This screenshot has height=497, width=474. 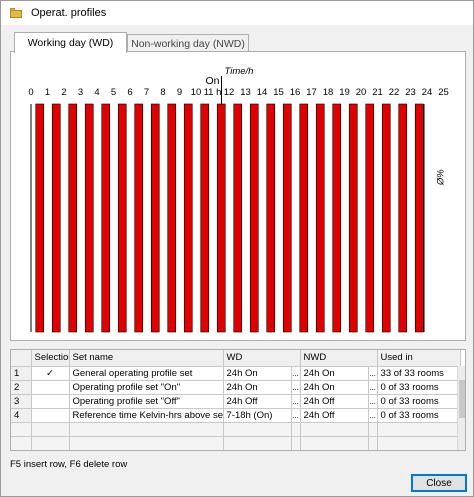 What do you see at coordinates (21, 373) in the screenshot?
I see `row-number: 1` at bounding box center [21, 373].